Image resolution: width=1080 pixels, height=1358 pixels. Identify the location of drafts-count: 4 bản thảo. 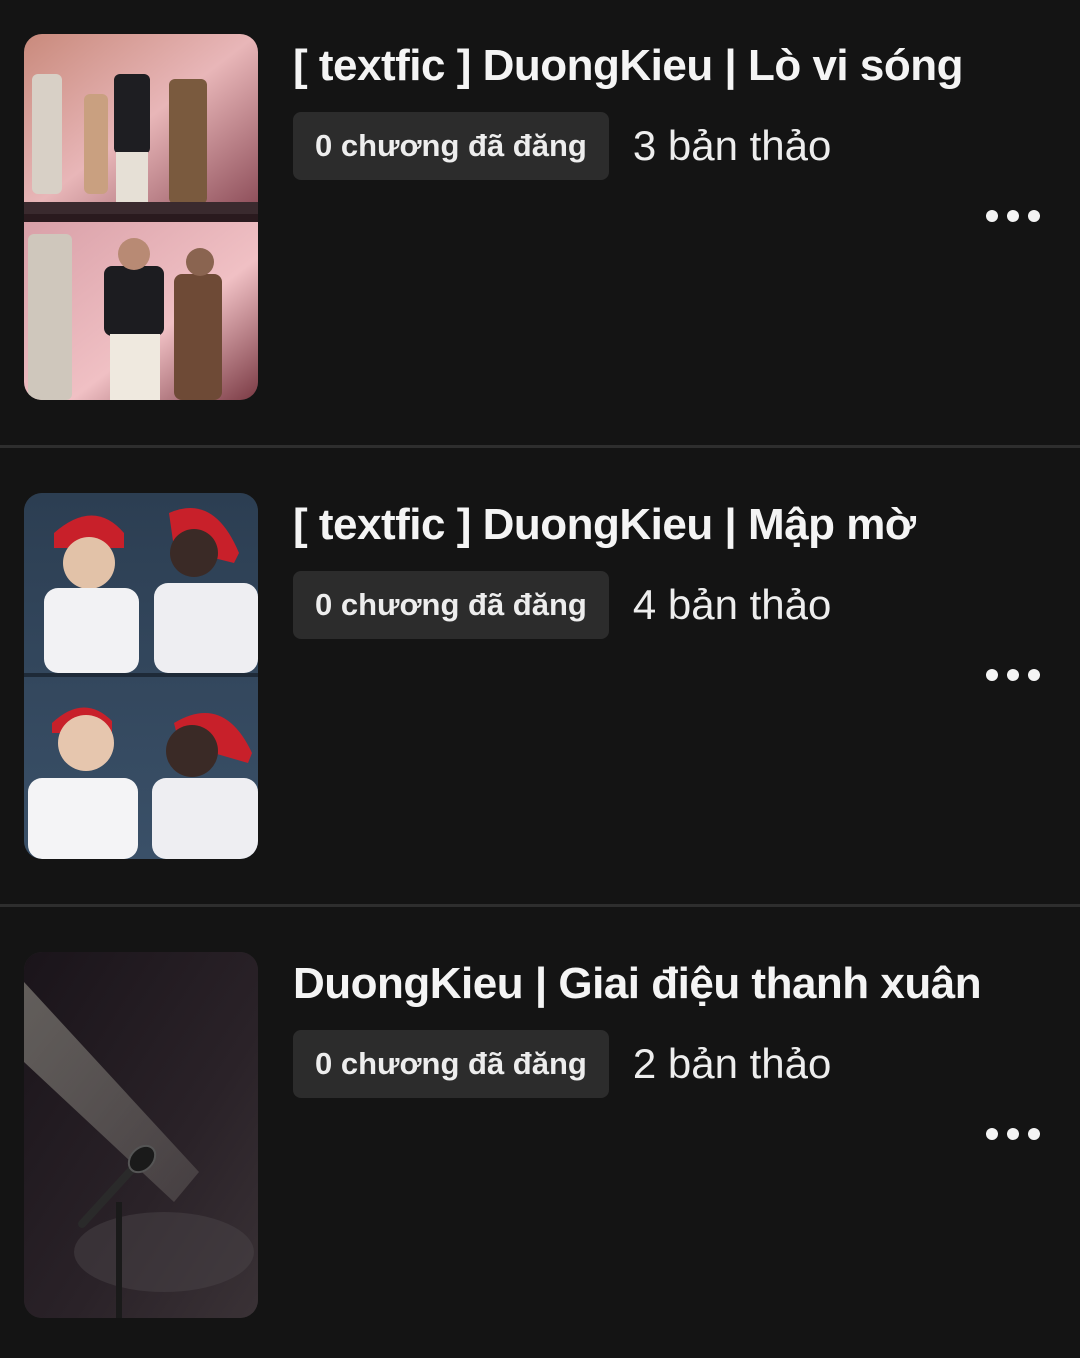
(732, 604).